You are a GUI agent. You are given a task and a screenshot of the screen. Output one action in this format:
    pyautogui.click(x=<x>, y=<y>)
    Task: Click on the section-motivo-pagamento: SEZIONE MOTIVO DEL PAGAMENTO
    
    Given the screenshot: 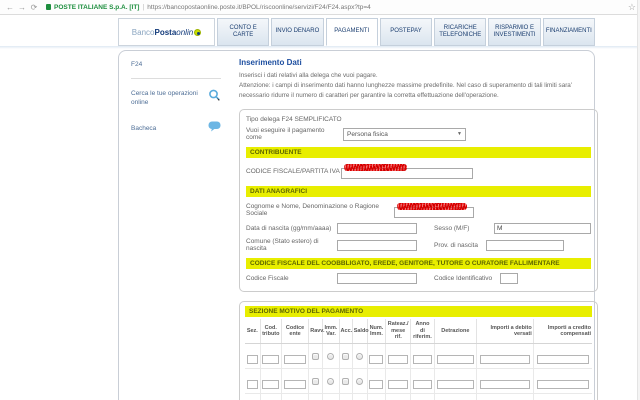 What is the action you would take?
    pyautogui.click(x=418, y=312)
    